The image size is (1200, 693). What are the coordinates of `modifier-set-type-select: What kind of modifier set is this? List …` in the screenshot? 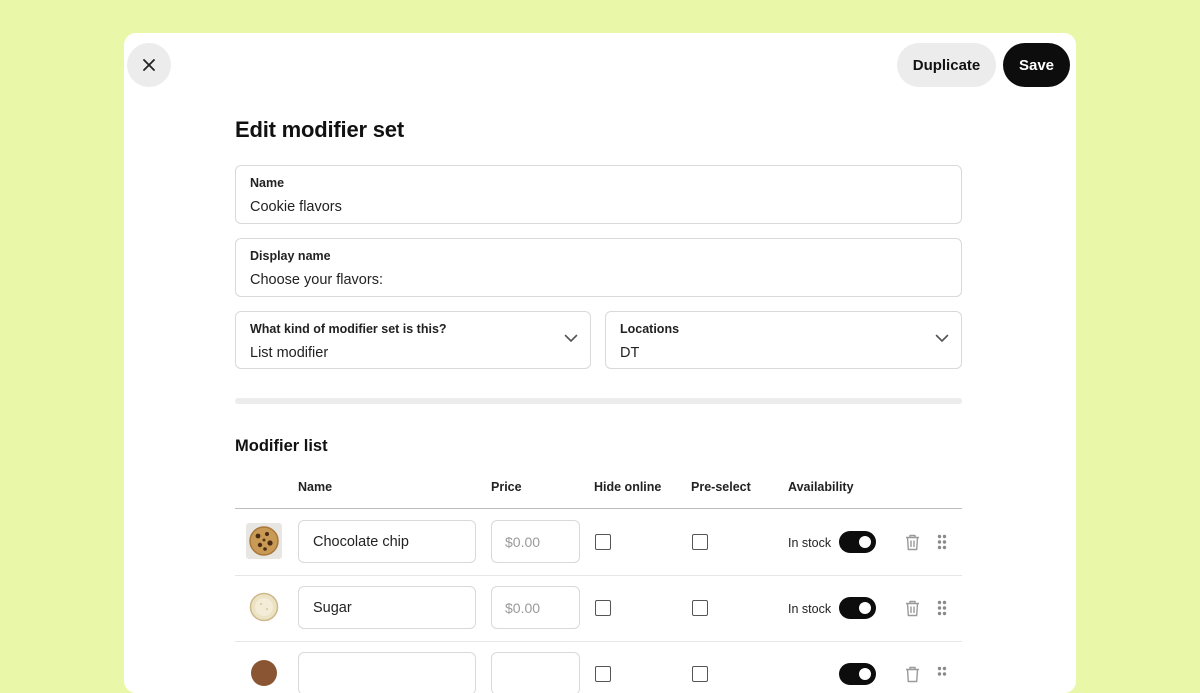 It's located at (413, 340).